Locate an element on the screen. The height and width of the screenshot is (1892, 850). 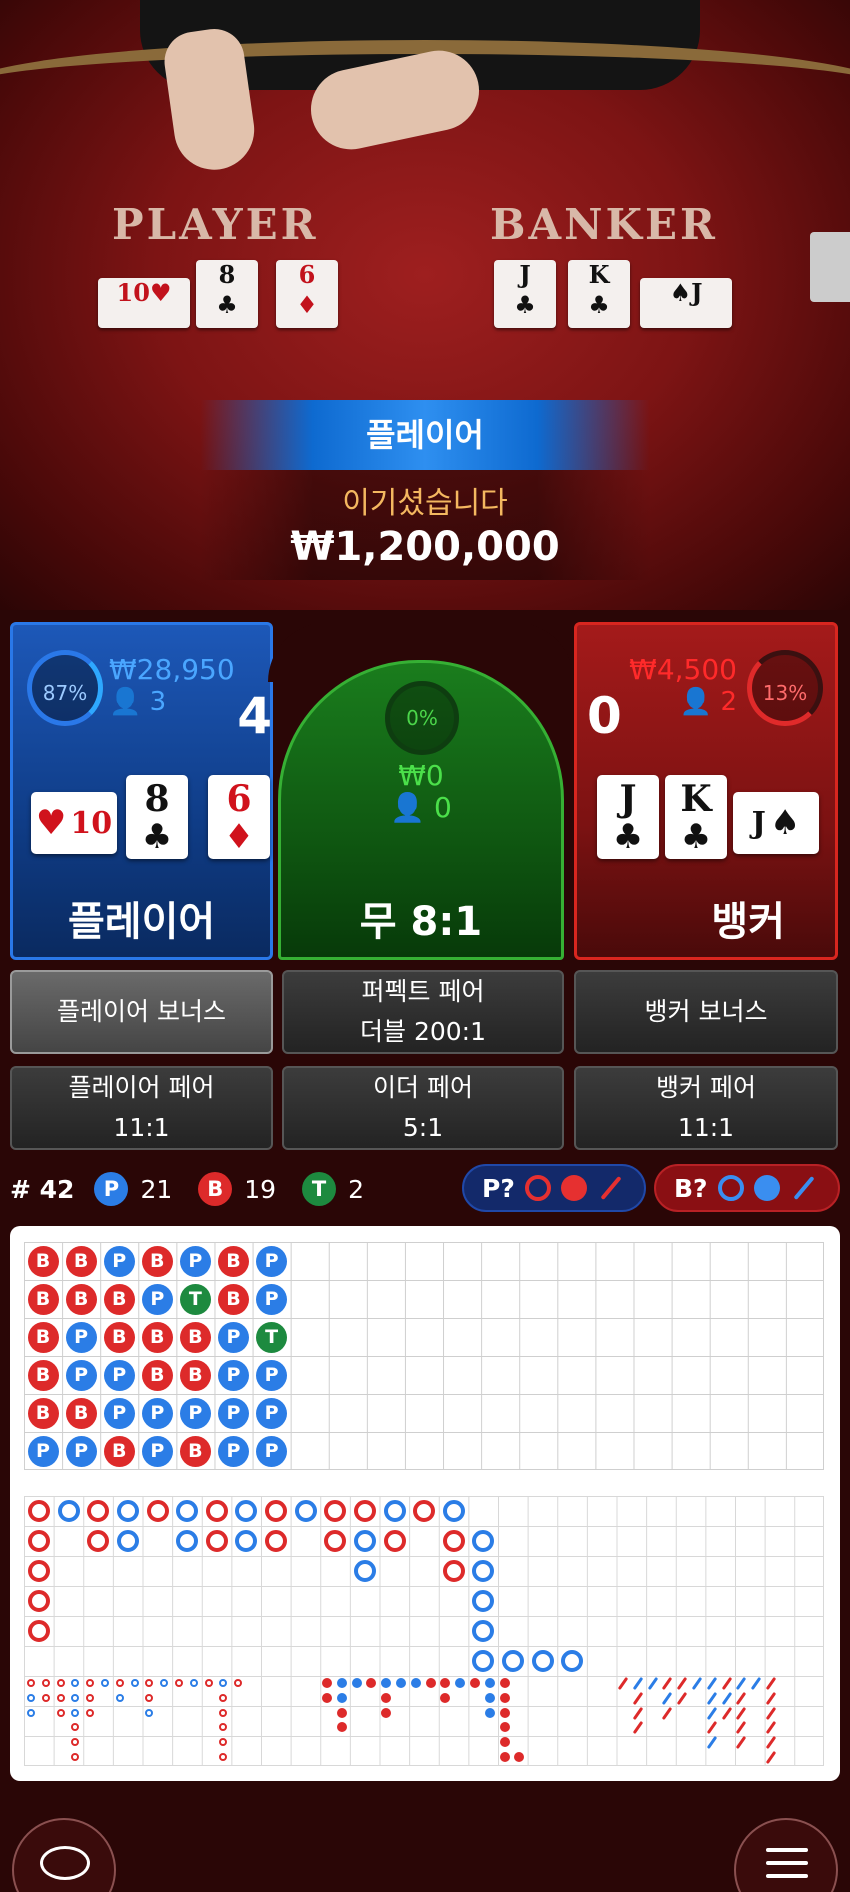
player-stake: ₩28,950 is located at coordinates (172, 669).